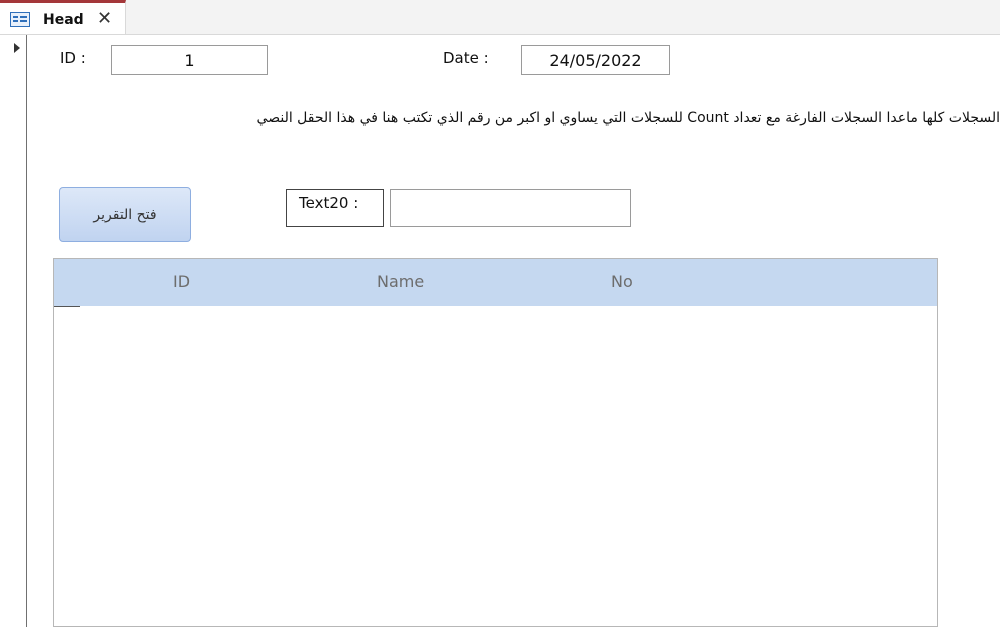 This screenshot has height=627, width=1000. I want to click on text20-label: Text20 :, so click(335, 208).